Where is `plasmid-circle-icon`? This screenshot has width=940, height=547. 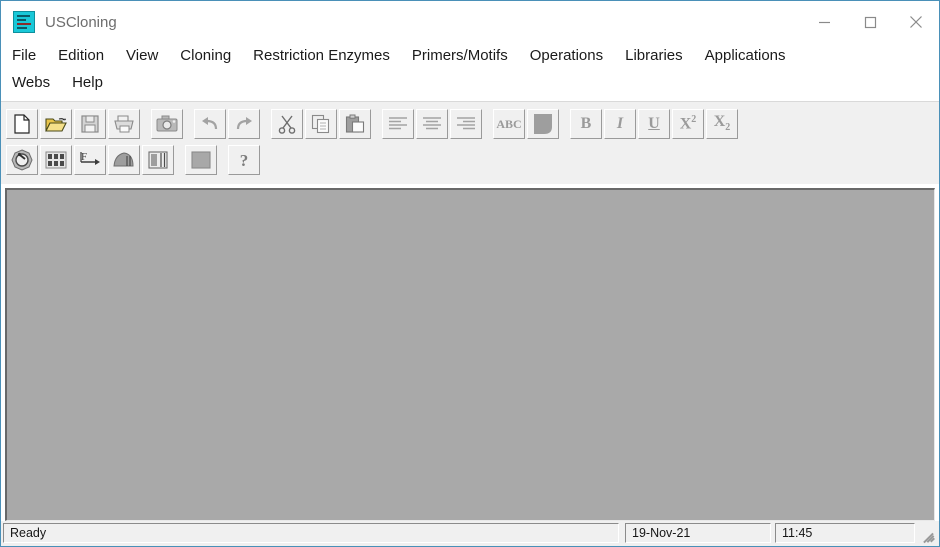 plasmid-circle-icon is located at coordinates (22, 160).